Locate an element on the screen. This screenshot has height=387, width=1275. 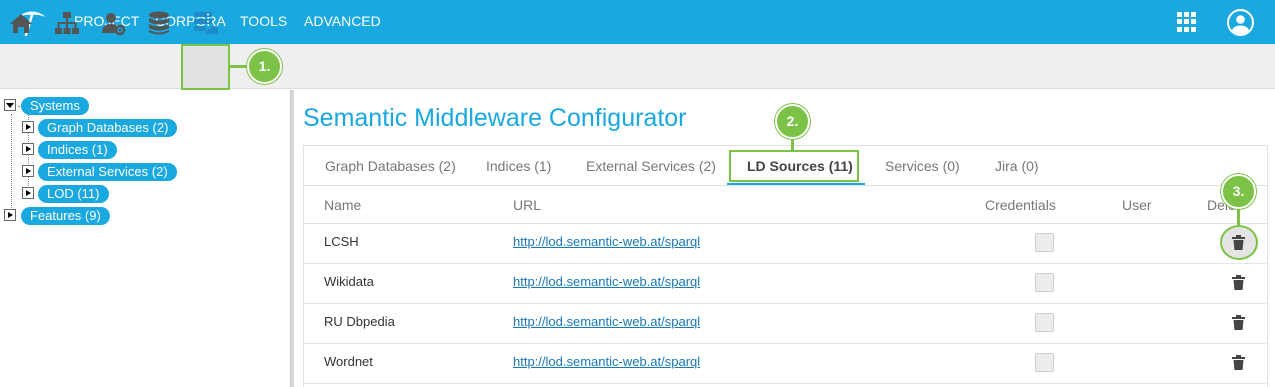
tree-label-lod: LOD (11) is located at coordinates (73, 194).